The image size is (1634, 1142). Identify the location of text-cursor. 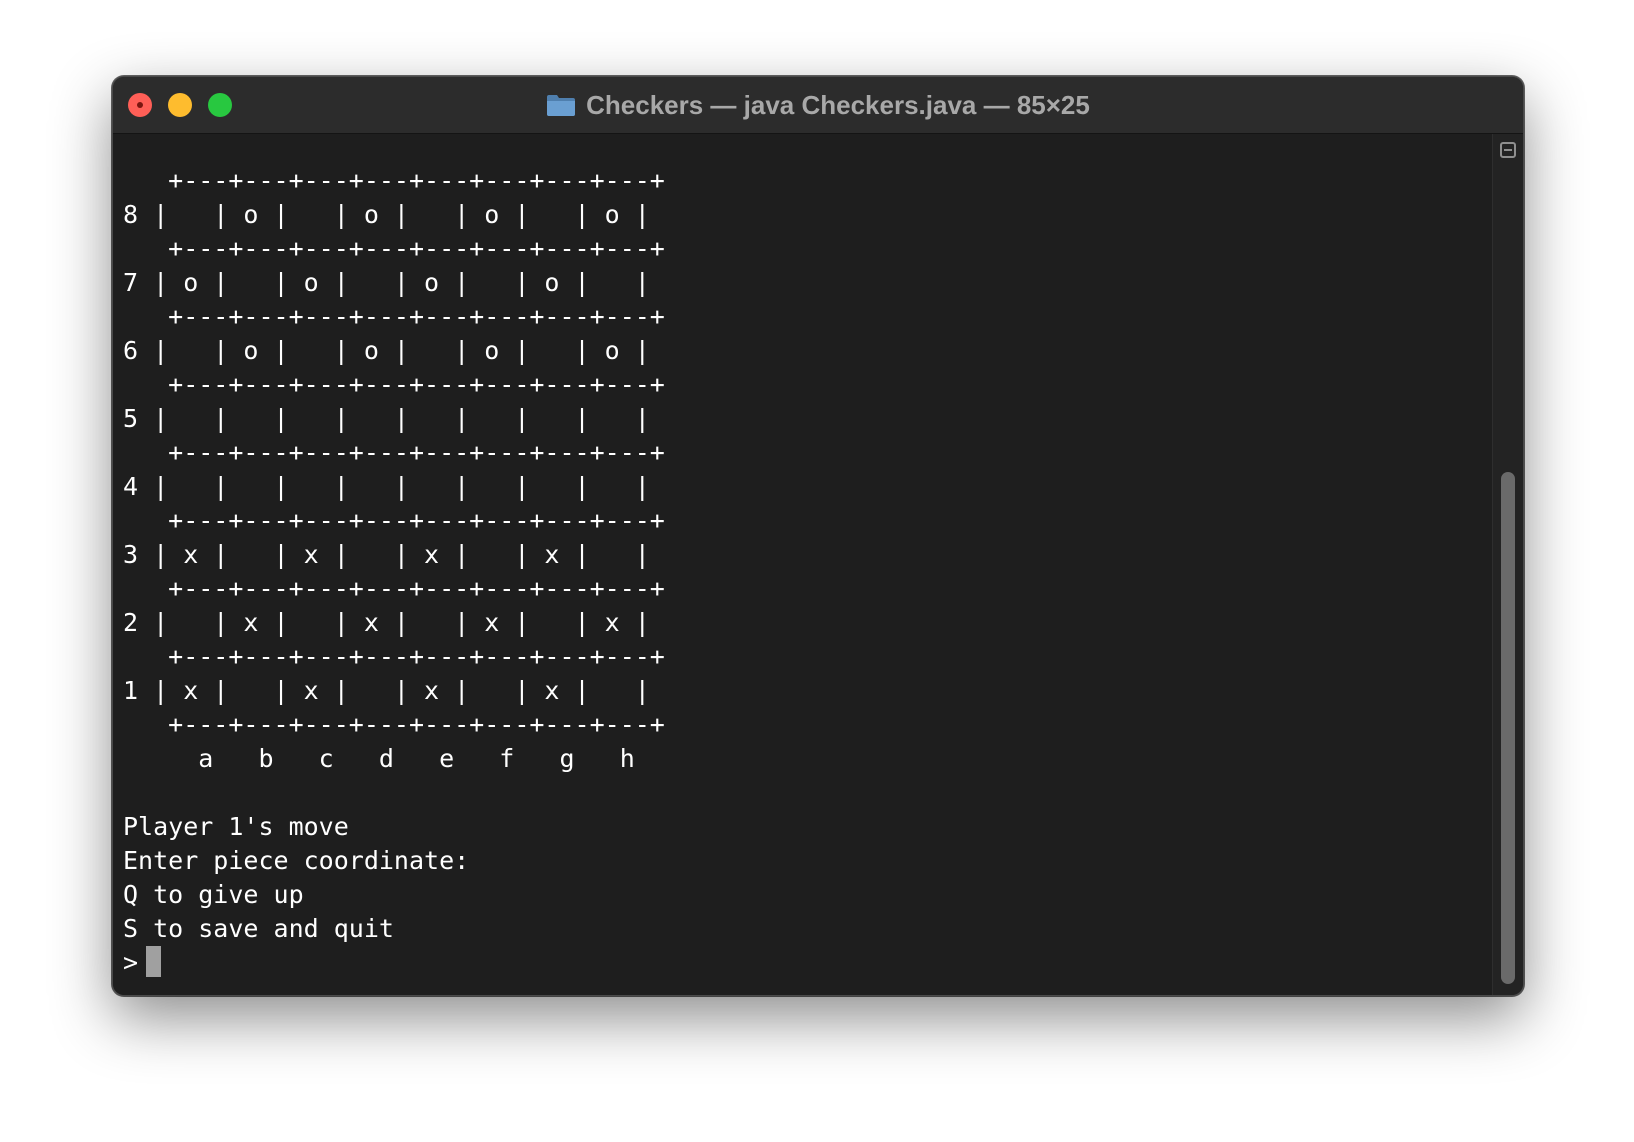
(154, 961).